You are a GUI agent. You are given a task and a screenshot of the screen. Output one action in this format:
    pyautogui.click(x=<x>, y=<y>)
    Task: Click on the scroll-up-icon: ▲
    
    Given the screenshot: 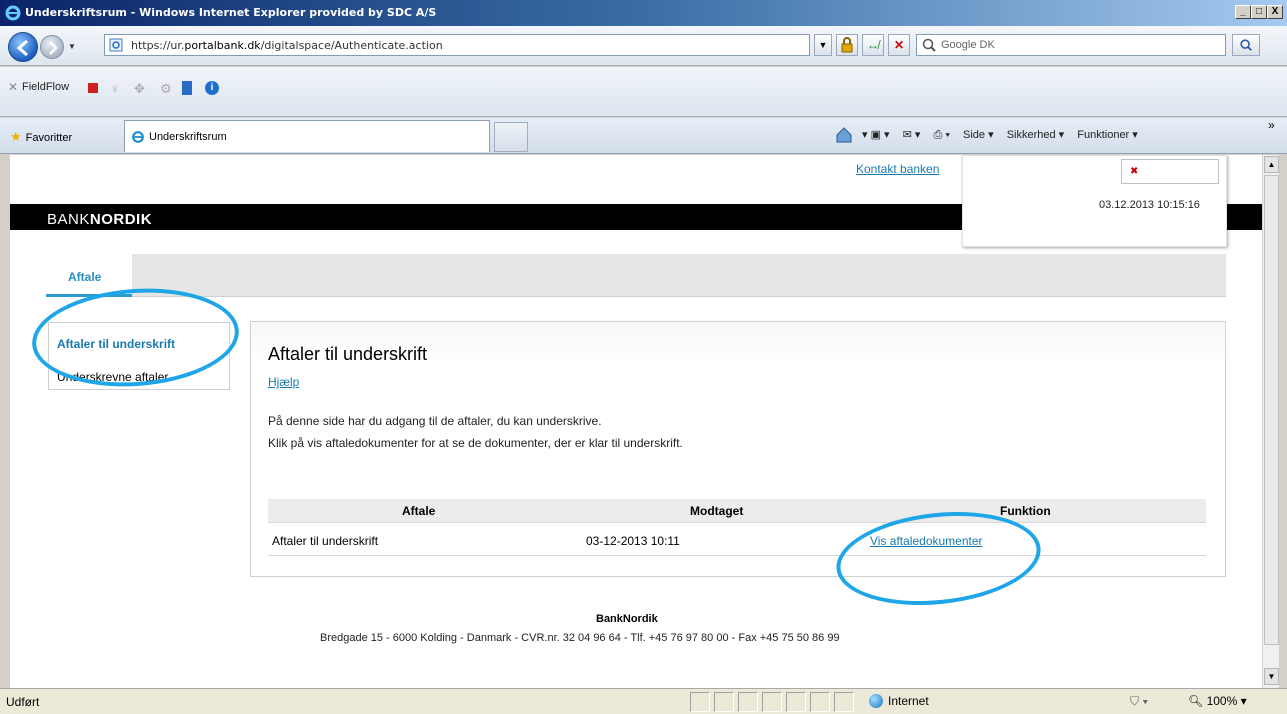 What is the action you would take?
    pyautogui.click(x=1271, y=164)
    